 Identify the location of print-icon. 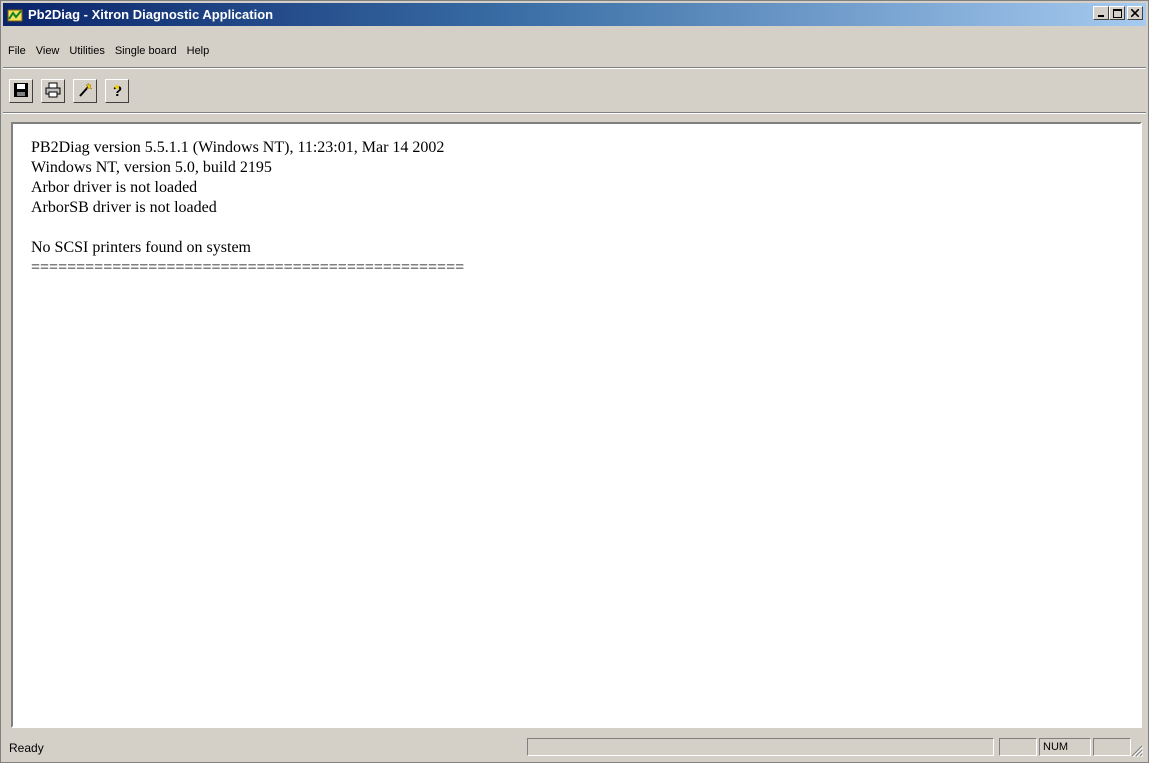
(53, 91).